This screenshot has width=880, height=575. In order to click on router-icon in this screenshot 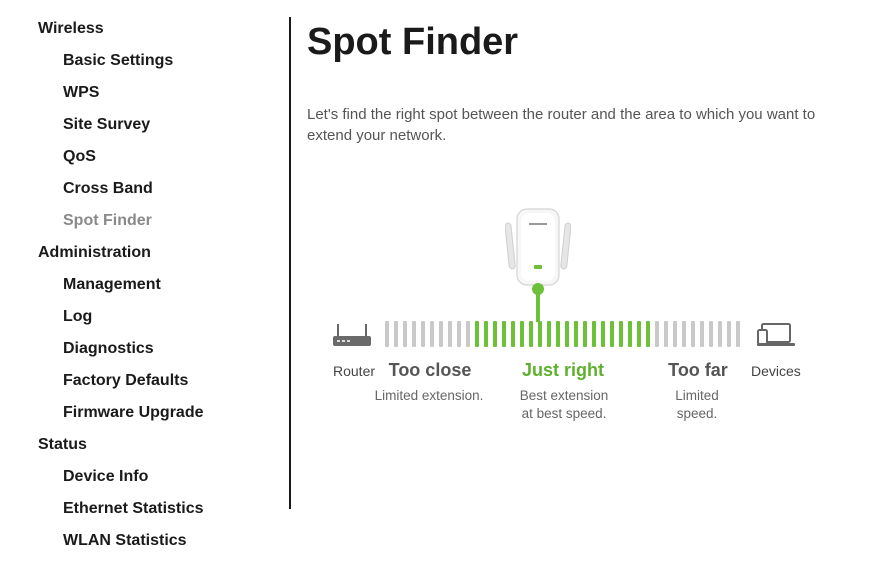, I will do `click(352, 337)`.